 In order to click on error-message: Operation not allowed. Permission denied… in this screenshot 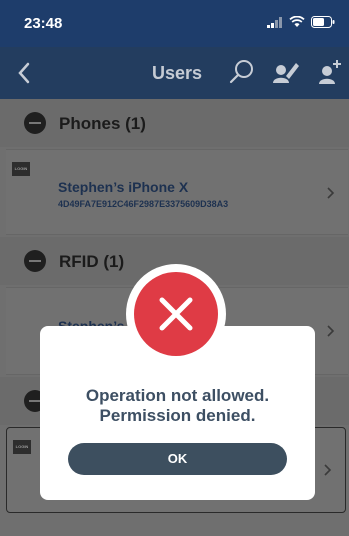, I will do `click(177, 406)`.